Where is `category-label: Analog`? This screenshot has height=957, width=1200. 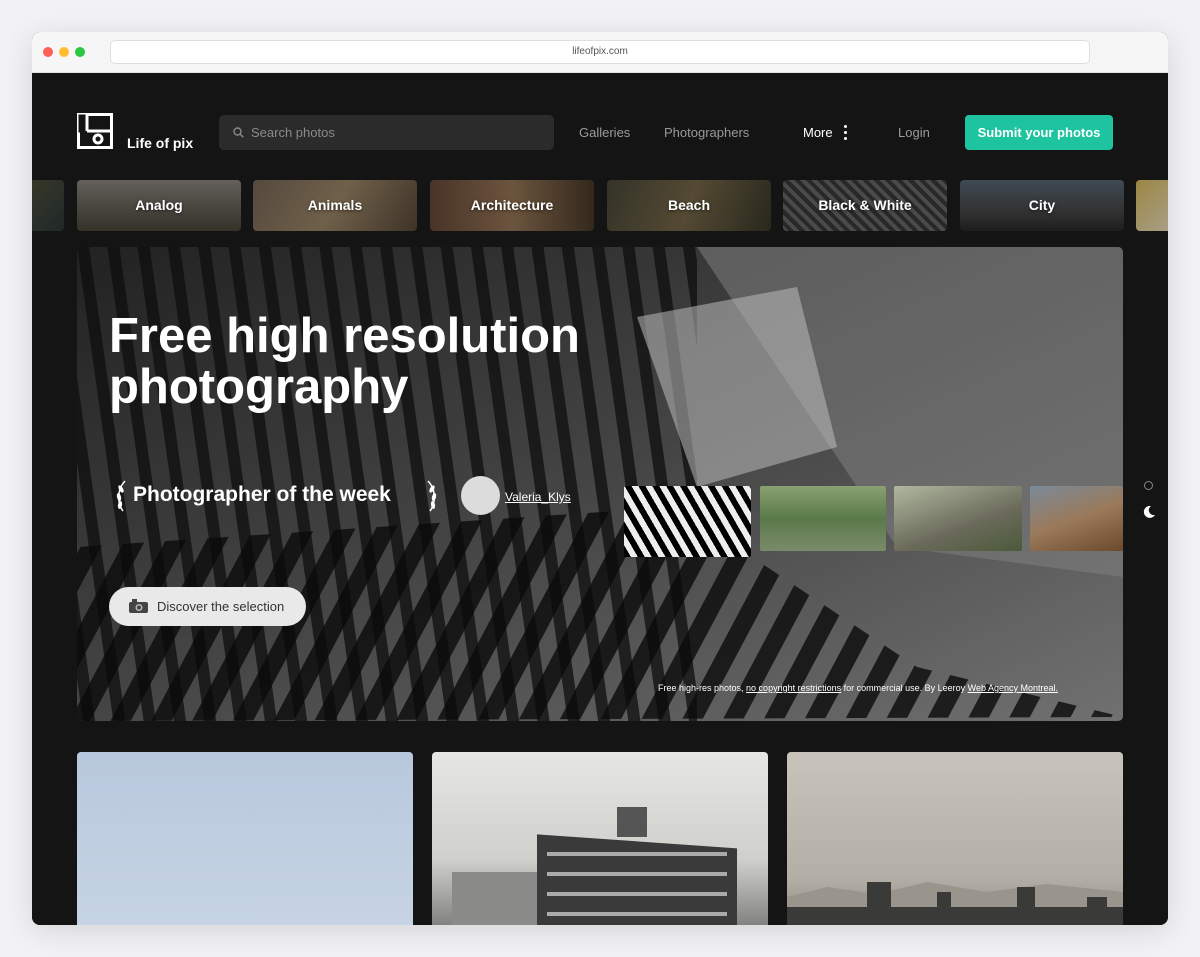 category-label: Analog is located at coordinates (159, 205).